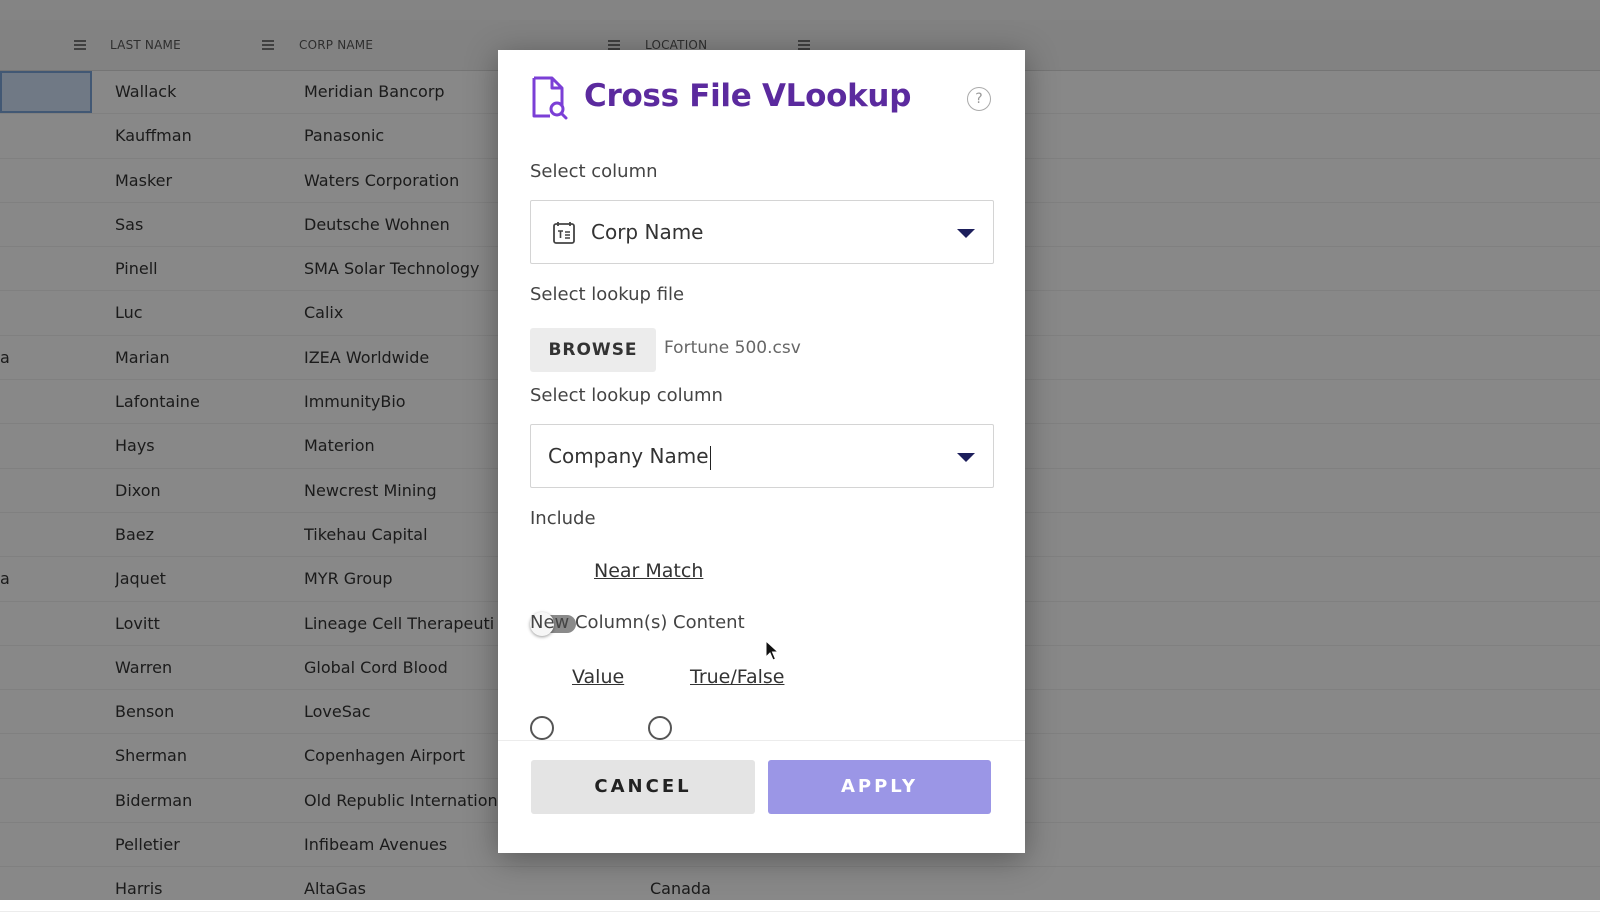  What do you see at coordinates (732, 348) in the screenshot?
I see `lookup-file-name: Fortune 500.csv` at bounding box center [732, 348].